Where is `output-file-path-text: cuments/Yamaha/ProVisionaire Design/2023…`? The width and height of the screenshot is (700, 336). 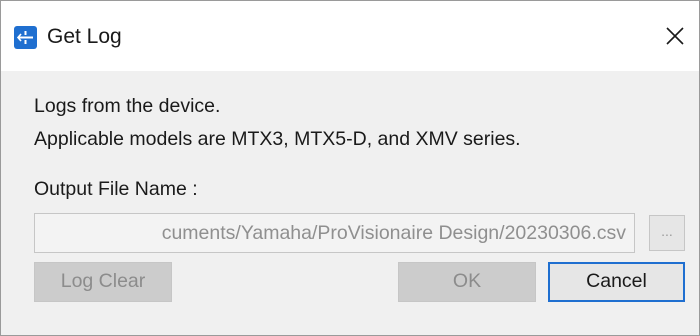
output-file-path-text: cuments/Yamaha/ProVisionaire Design/2023… is located at coordinates (393, 233).